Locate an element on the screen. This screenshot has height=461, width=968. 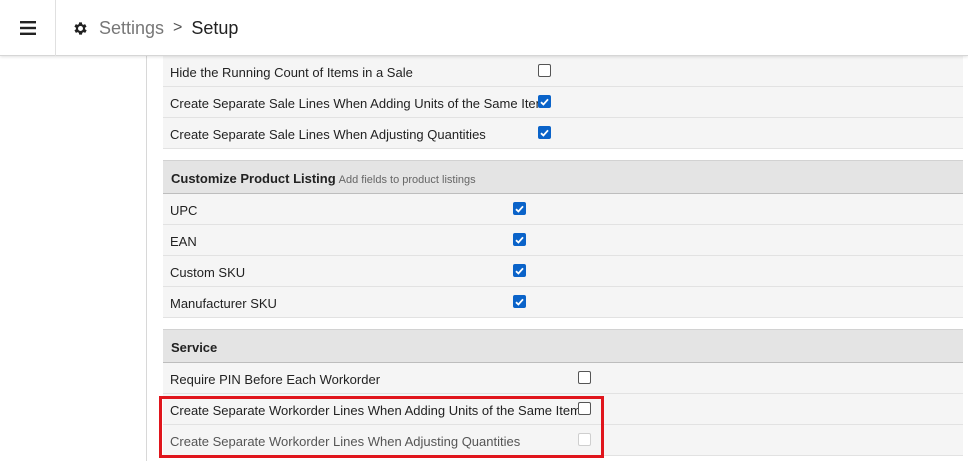
setting-row-ean: EAN is located at coordinates (563, 240).